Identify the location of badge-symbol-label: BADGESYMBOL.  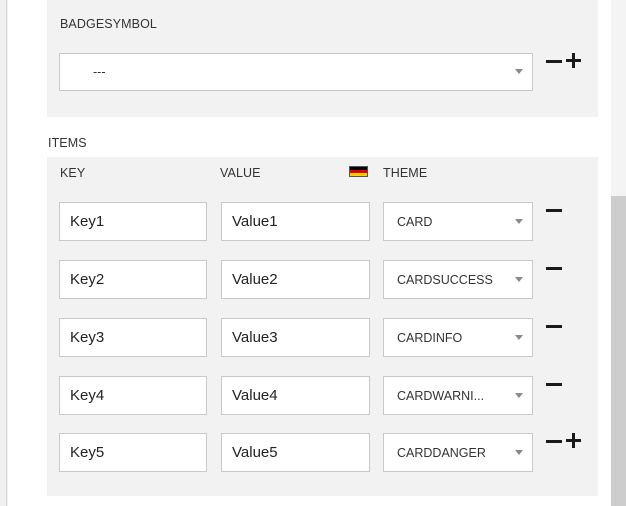
(108, 24).